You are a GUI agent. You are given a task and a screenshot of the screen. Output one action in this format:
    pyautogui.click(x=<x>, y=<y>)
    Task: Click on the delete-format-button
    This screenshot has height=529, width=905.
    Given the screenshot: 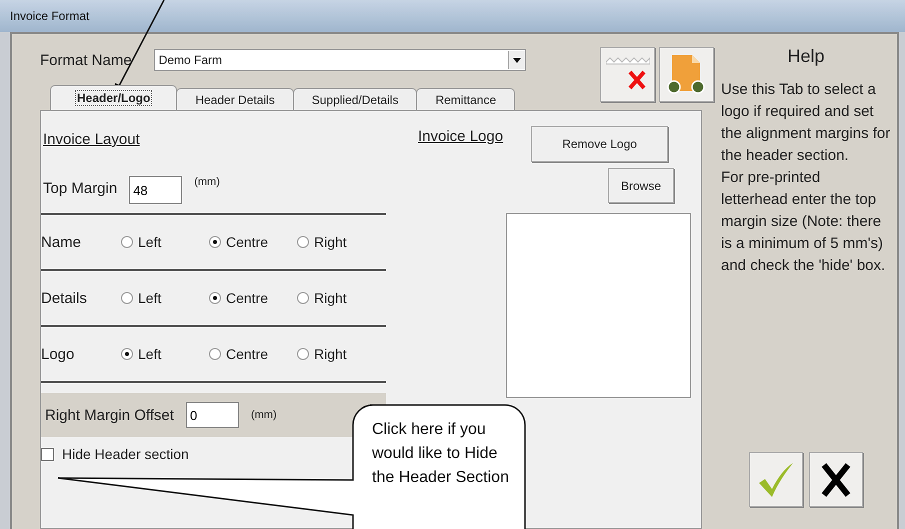 What is the action you would take?
    pyautogui.click(x=627, y=74)
    